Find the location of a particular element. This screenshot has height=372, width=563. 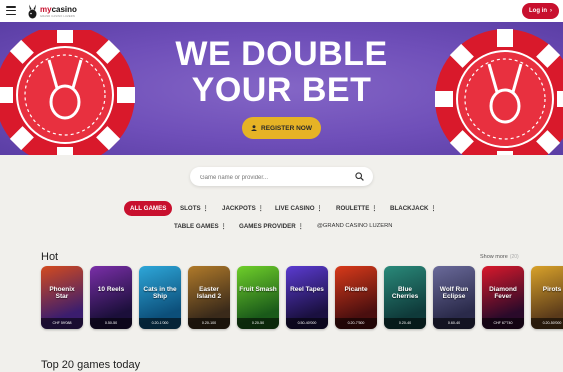

game-tile: Picante 0.20-7'500 is located at coordinates (356, 297).